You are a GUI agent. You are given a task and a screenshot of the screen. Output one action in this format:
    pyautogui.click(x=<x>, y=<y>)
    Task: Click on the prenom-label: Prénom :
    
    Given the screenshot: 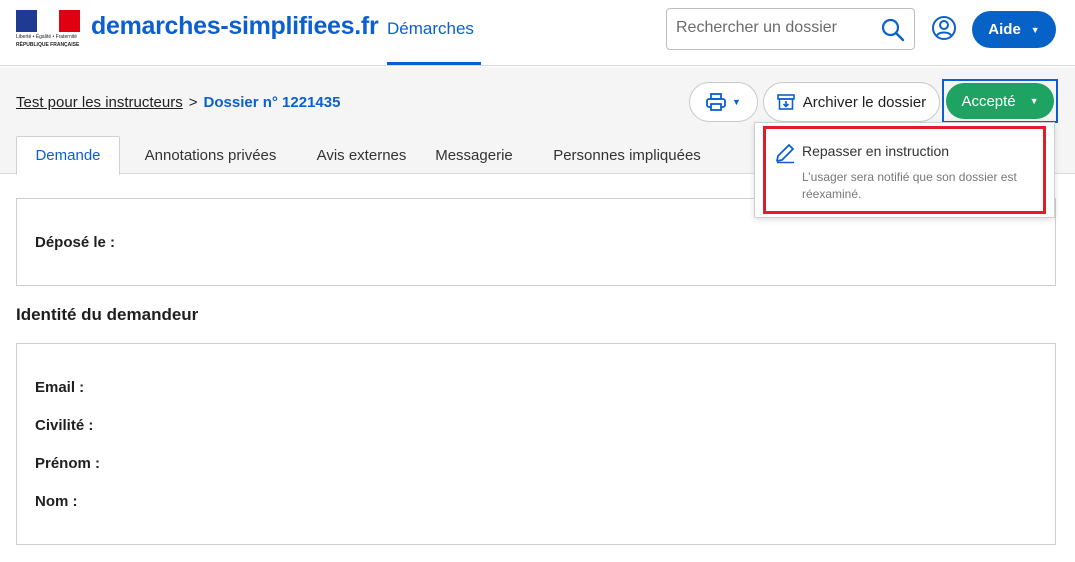 What is the action you would take?
    pyautogui.click(x=68, y=463)
    